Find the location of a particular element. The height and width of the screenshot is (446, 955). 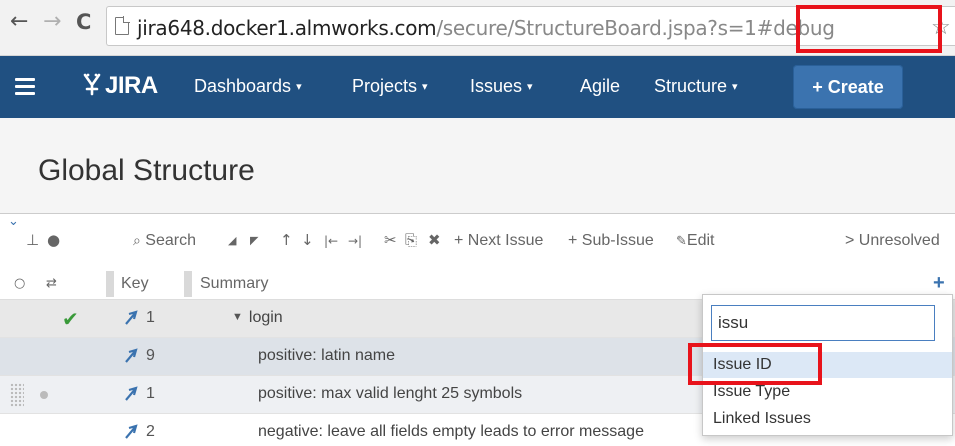

resolved-check-icon: ✔ is located at coordinates (70, 319).